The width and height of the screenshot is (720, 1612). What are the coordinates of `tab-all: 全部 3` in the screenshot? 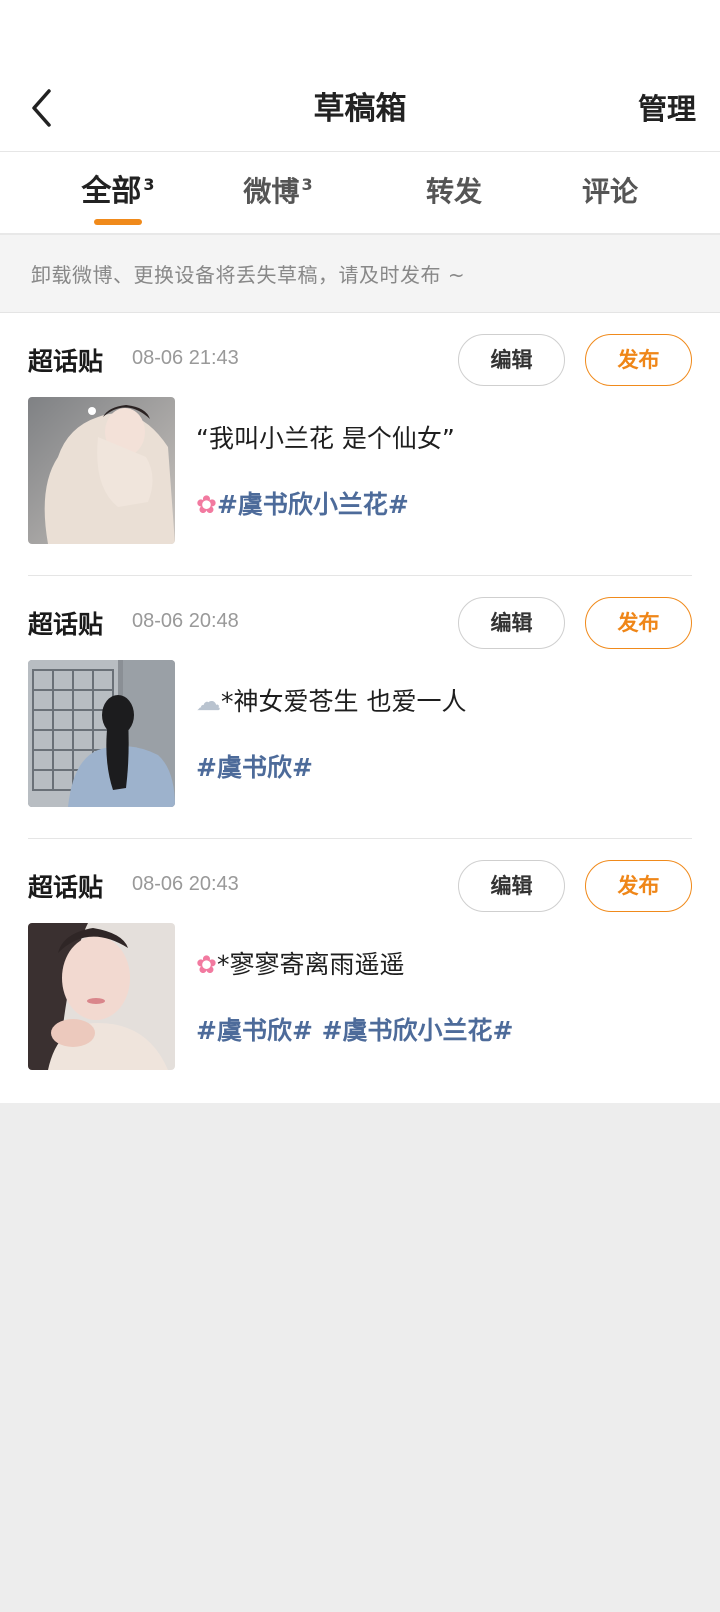 It's located at (118, 192).